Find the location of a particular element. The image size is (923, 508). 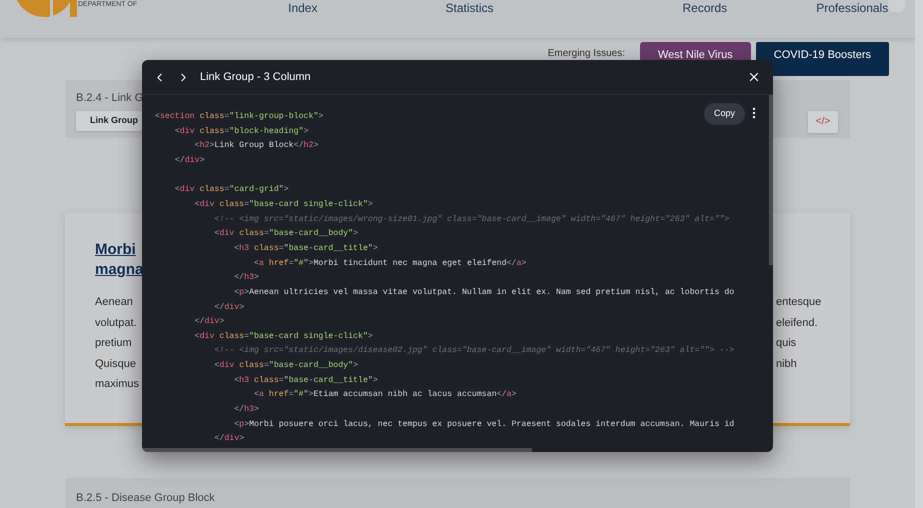

nav-link: Statistics is located at coordinates (469, 8).